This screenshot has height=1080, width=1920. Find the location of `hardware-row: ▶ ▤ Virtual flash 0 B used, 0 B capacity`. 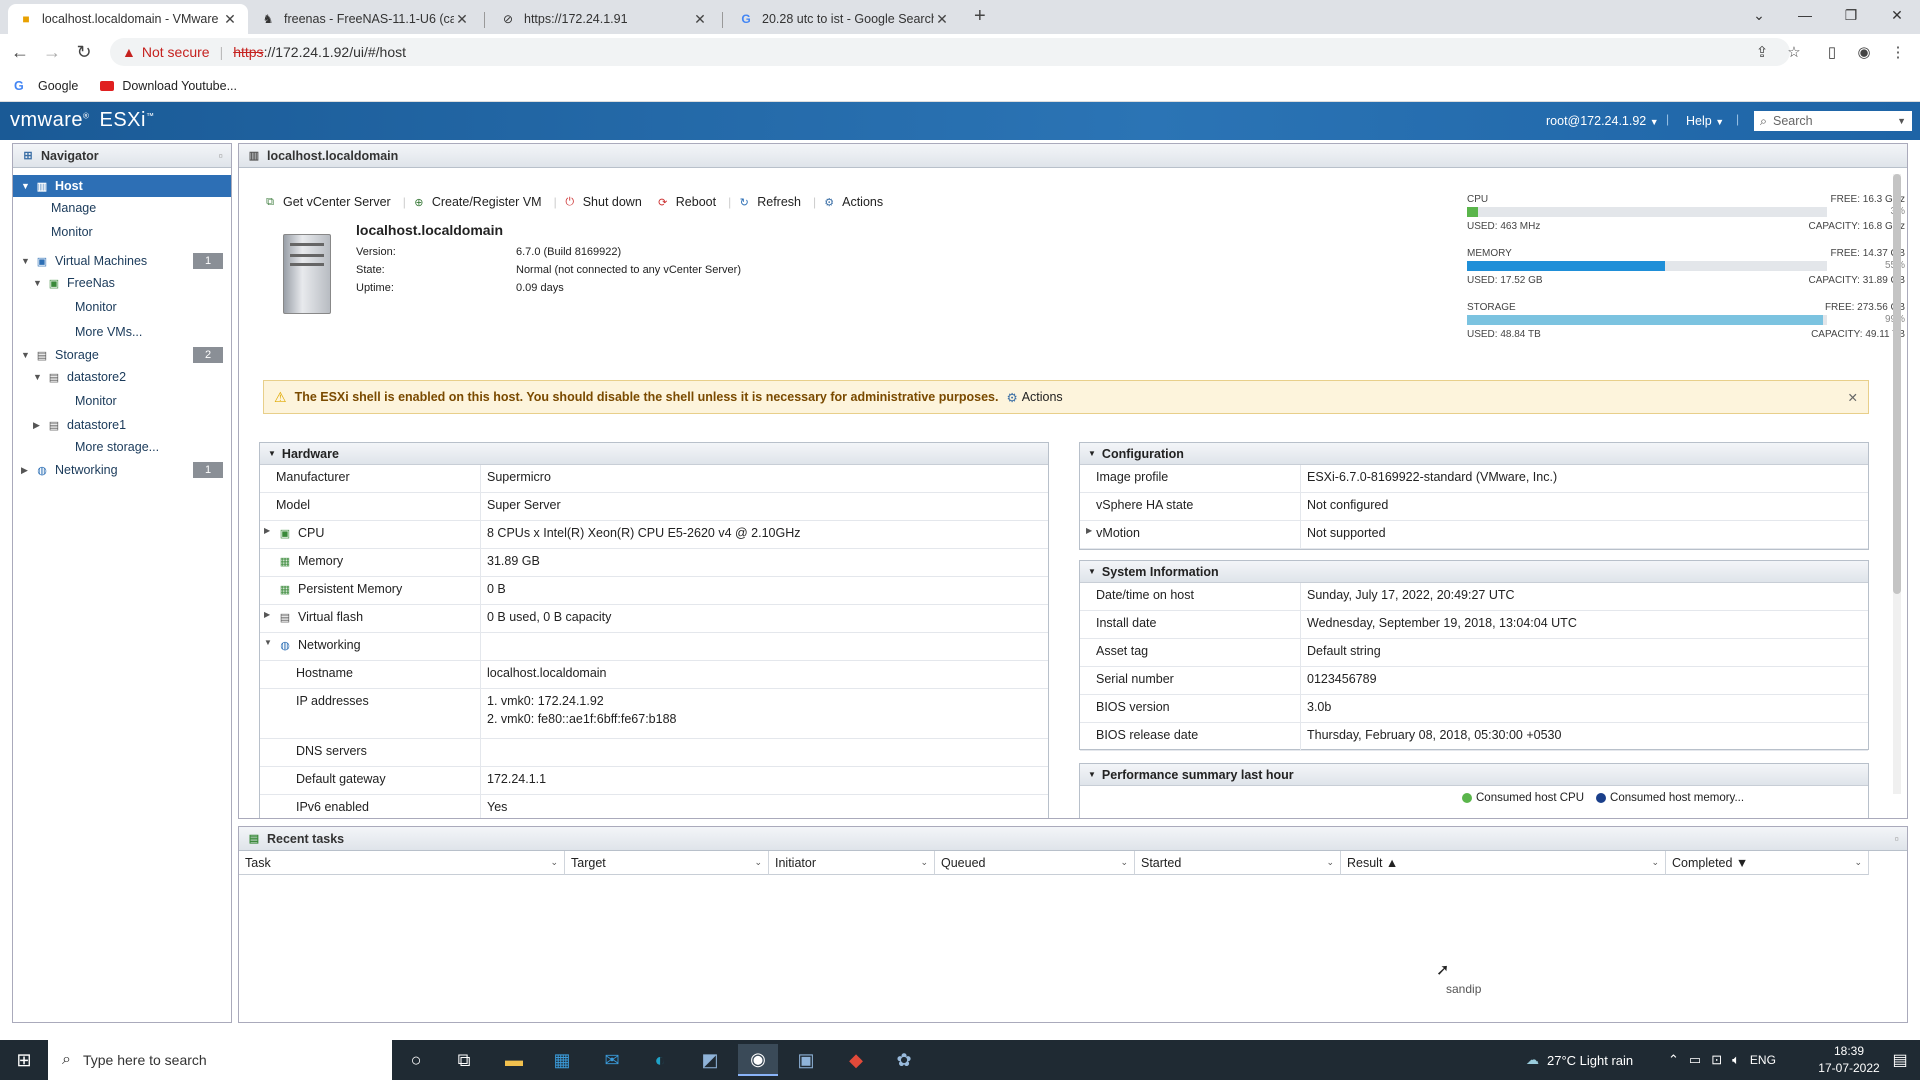

hardware-row: ▶ ▤ Virtual flash 0 B used, 0 B capacity is located at coordinates (654, 619).